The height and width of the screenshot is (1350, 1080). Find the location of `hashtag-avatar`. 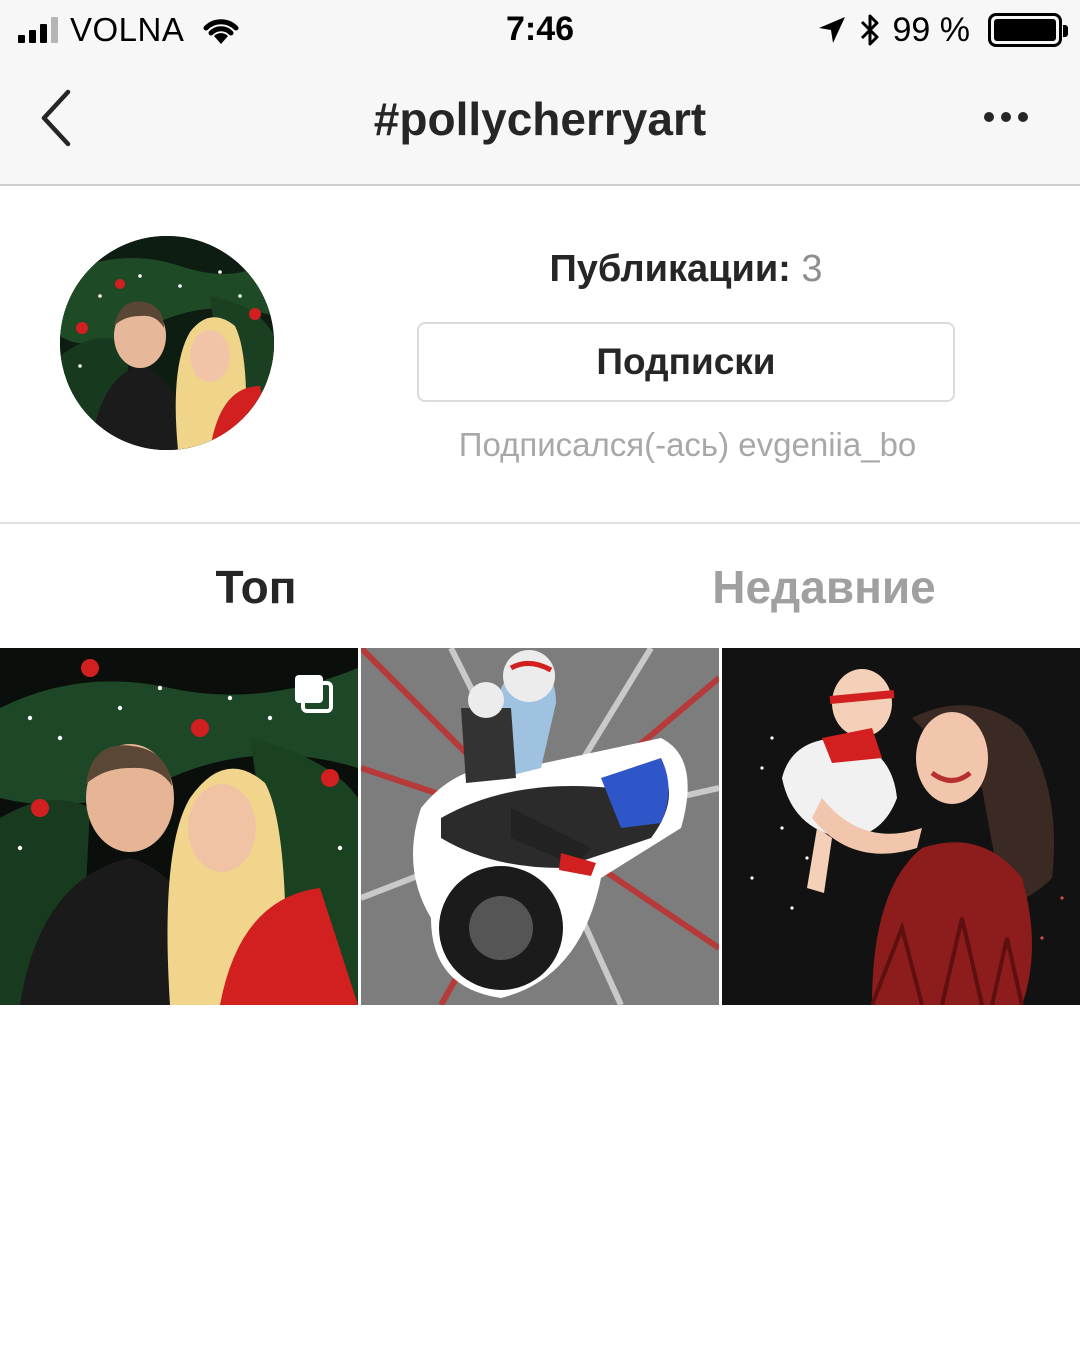

hashtag-avatar is located at coordinates (167, 343).